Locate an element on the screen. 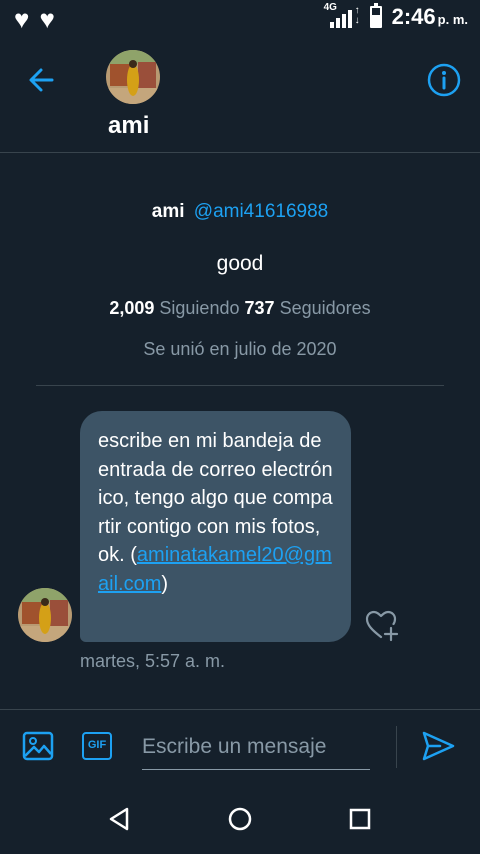 The height and width of the screenshot is (854, 480). avatar is located at coordinates (133, 77).